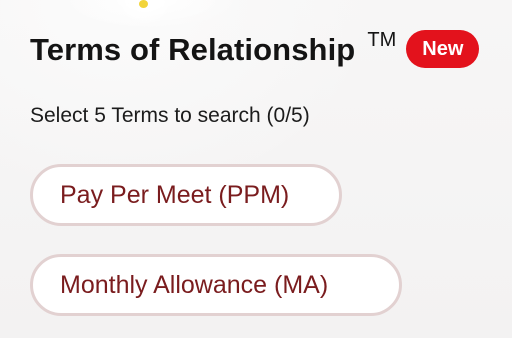 This screenshot has width=512, height=338. What do you see at coordinates (170, 115) in the screenshot?
I see `selection-instruction: Select 5 Terms to search (0/5)` at bounding box center [170, 115].